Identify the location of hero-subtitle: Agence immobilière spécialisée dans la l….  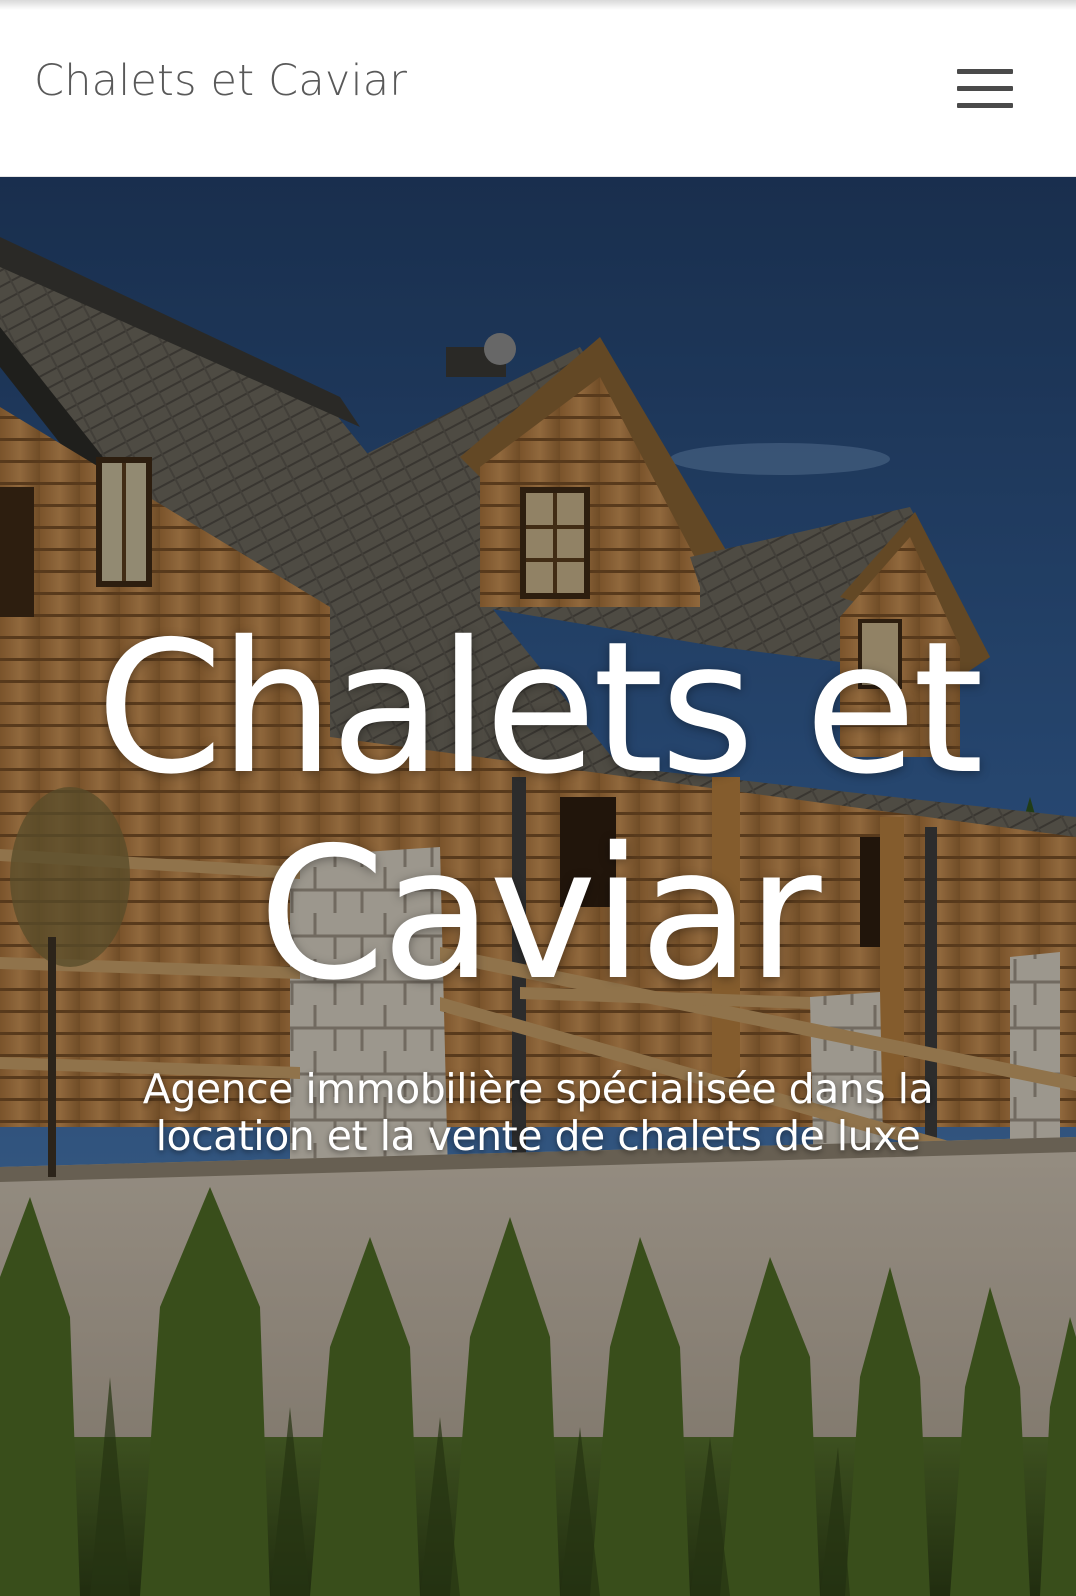
(538, 1112).